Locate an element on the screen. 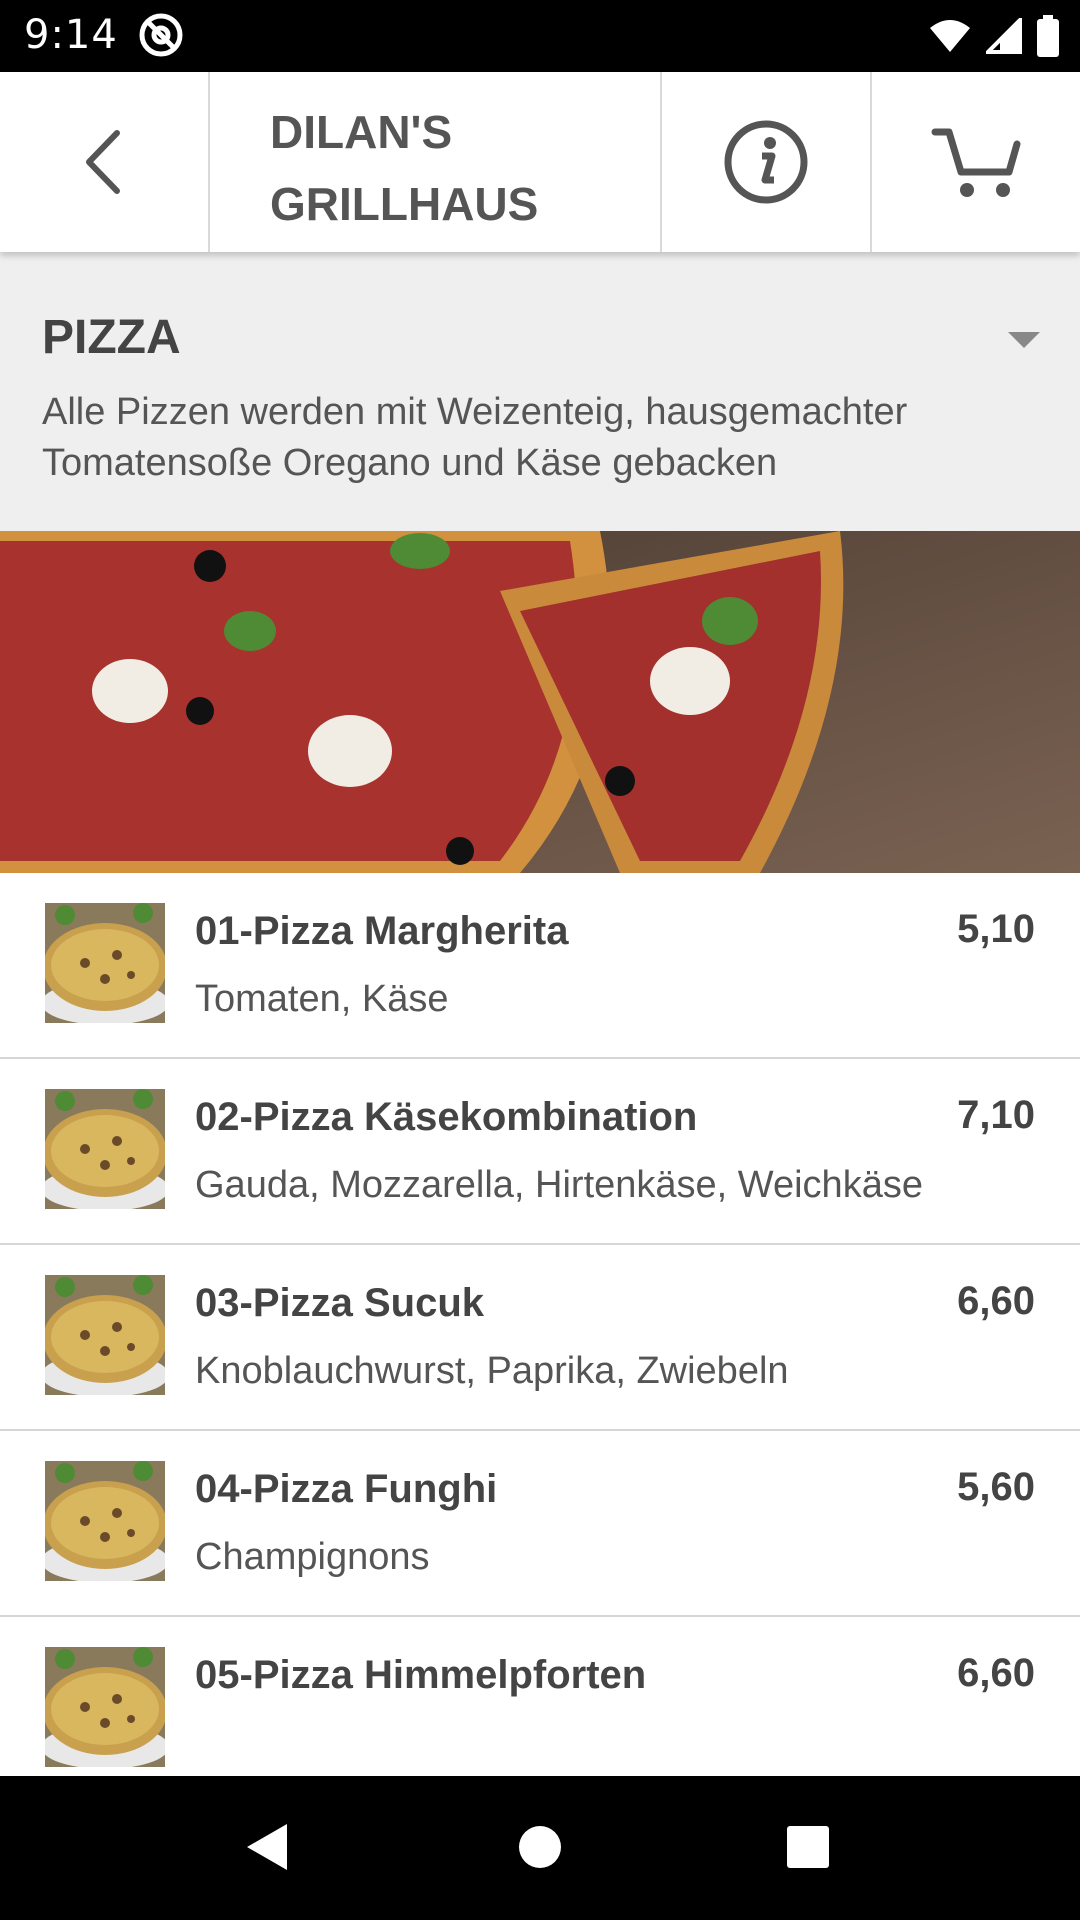 This screenshot has height=1920, width=1080. item-description: Champignons is located at coordinates (312, 1557).